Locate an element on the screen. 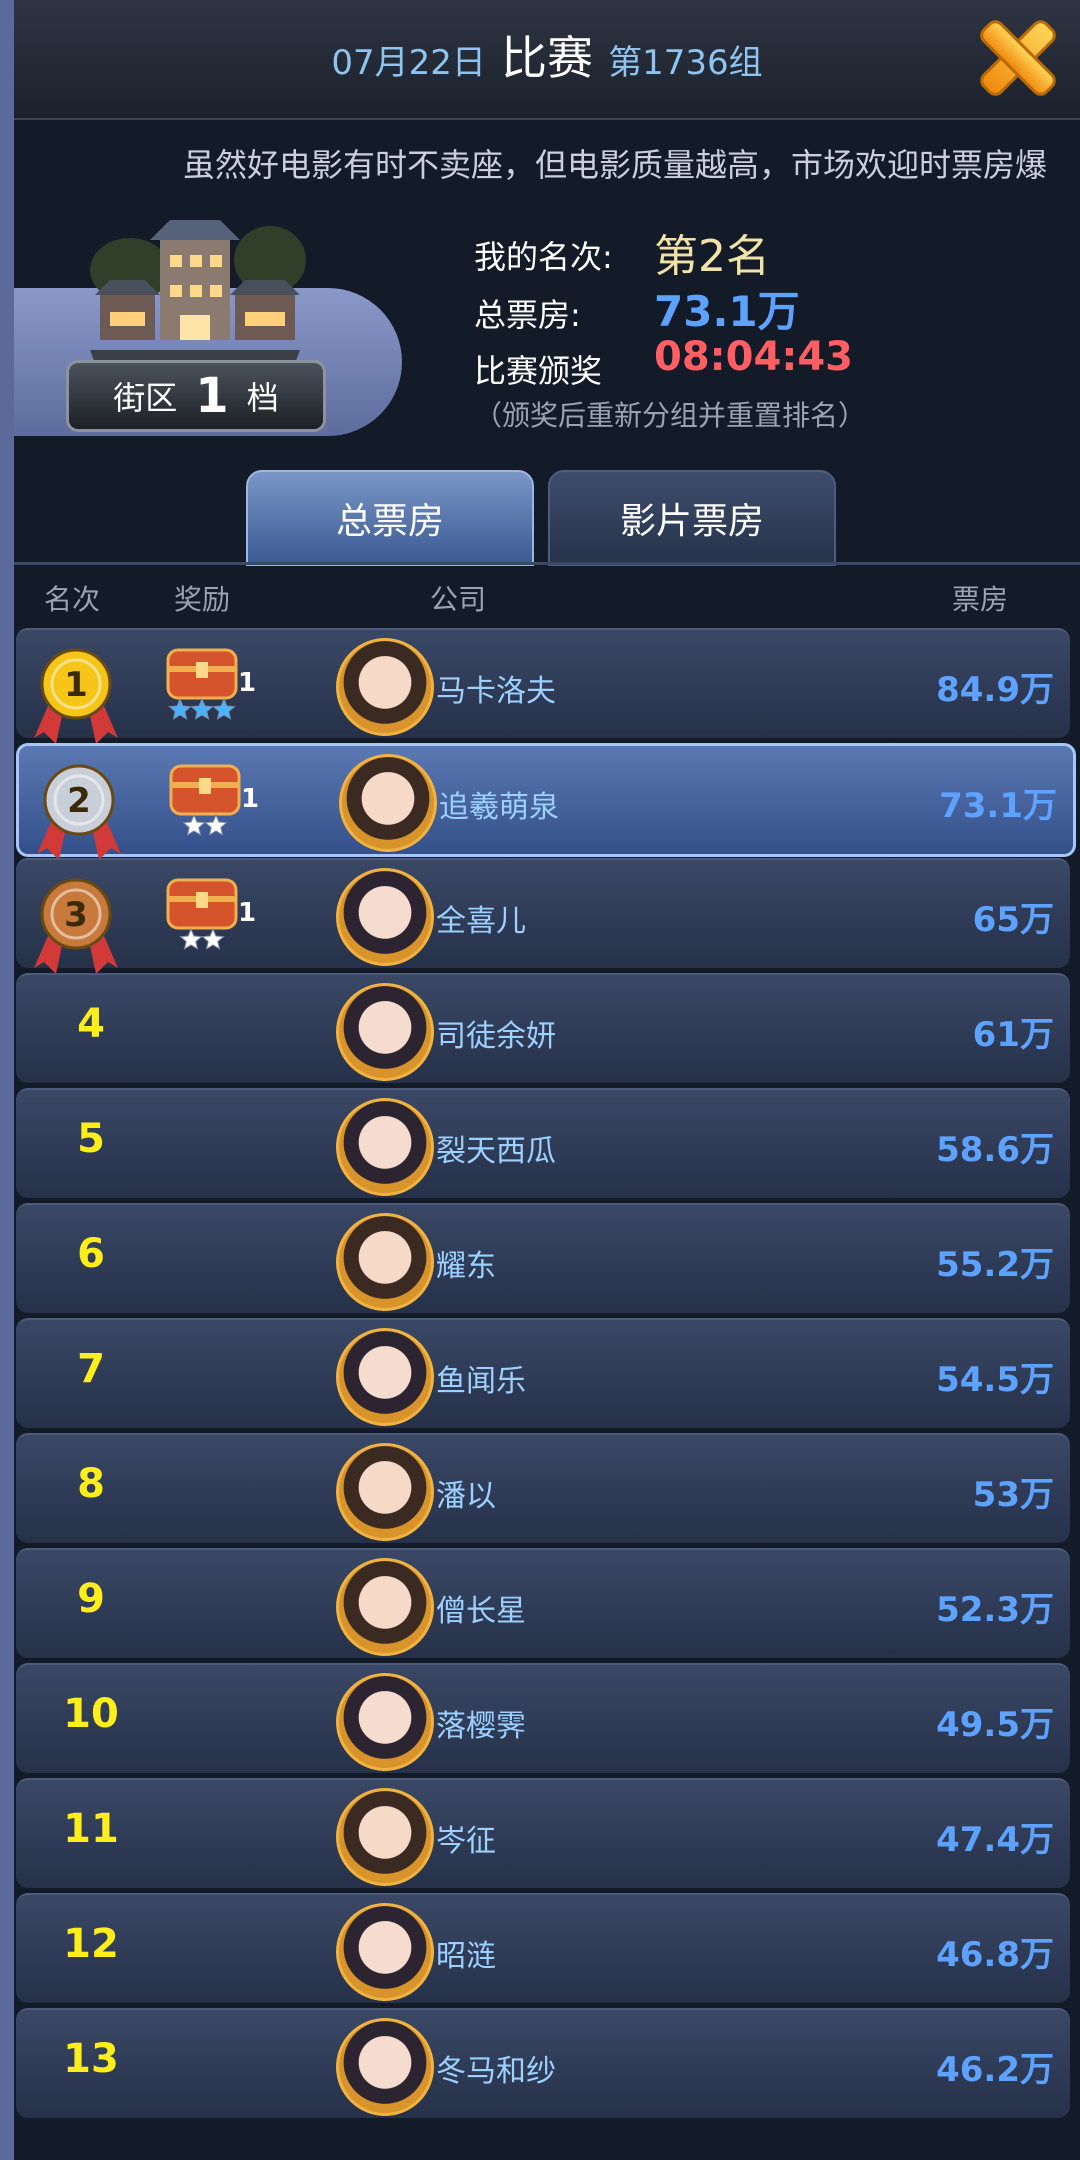 This screenshot has width=1080, height=2160. leaderboard-row: 11 岑征 47.4万 is located at coordinates (543, 1833).